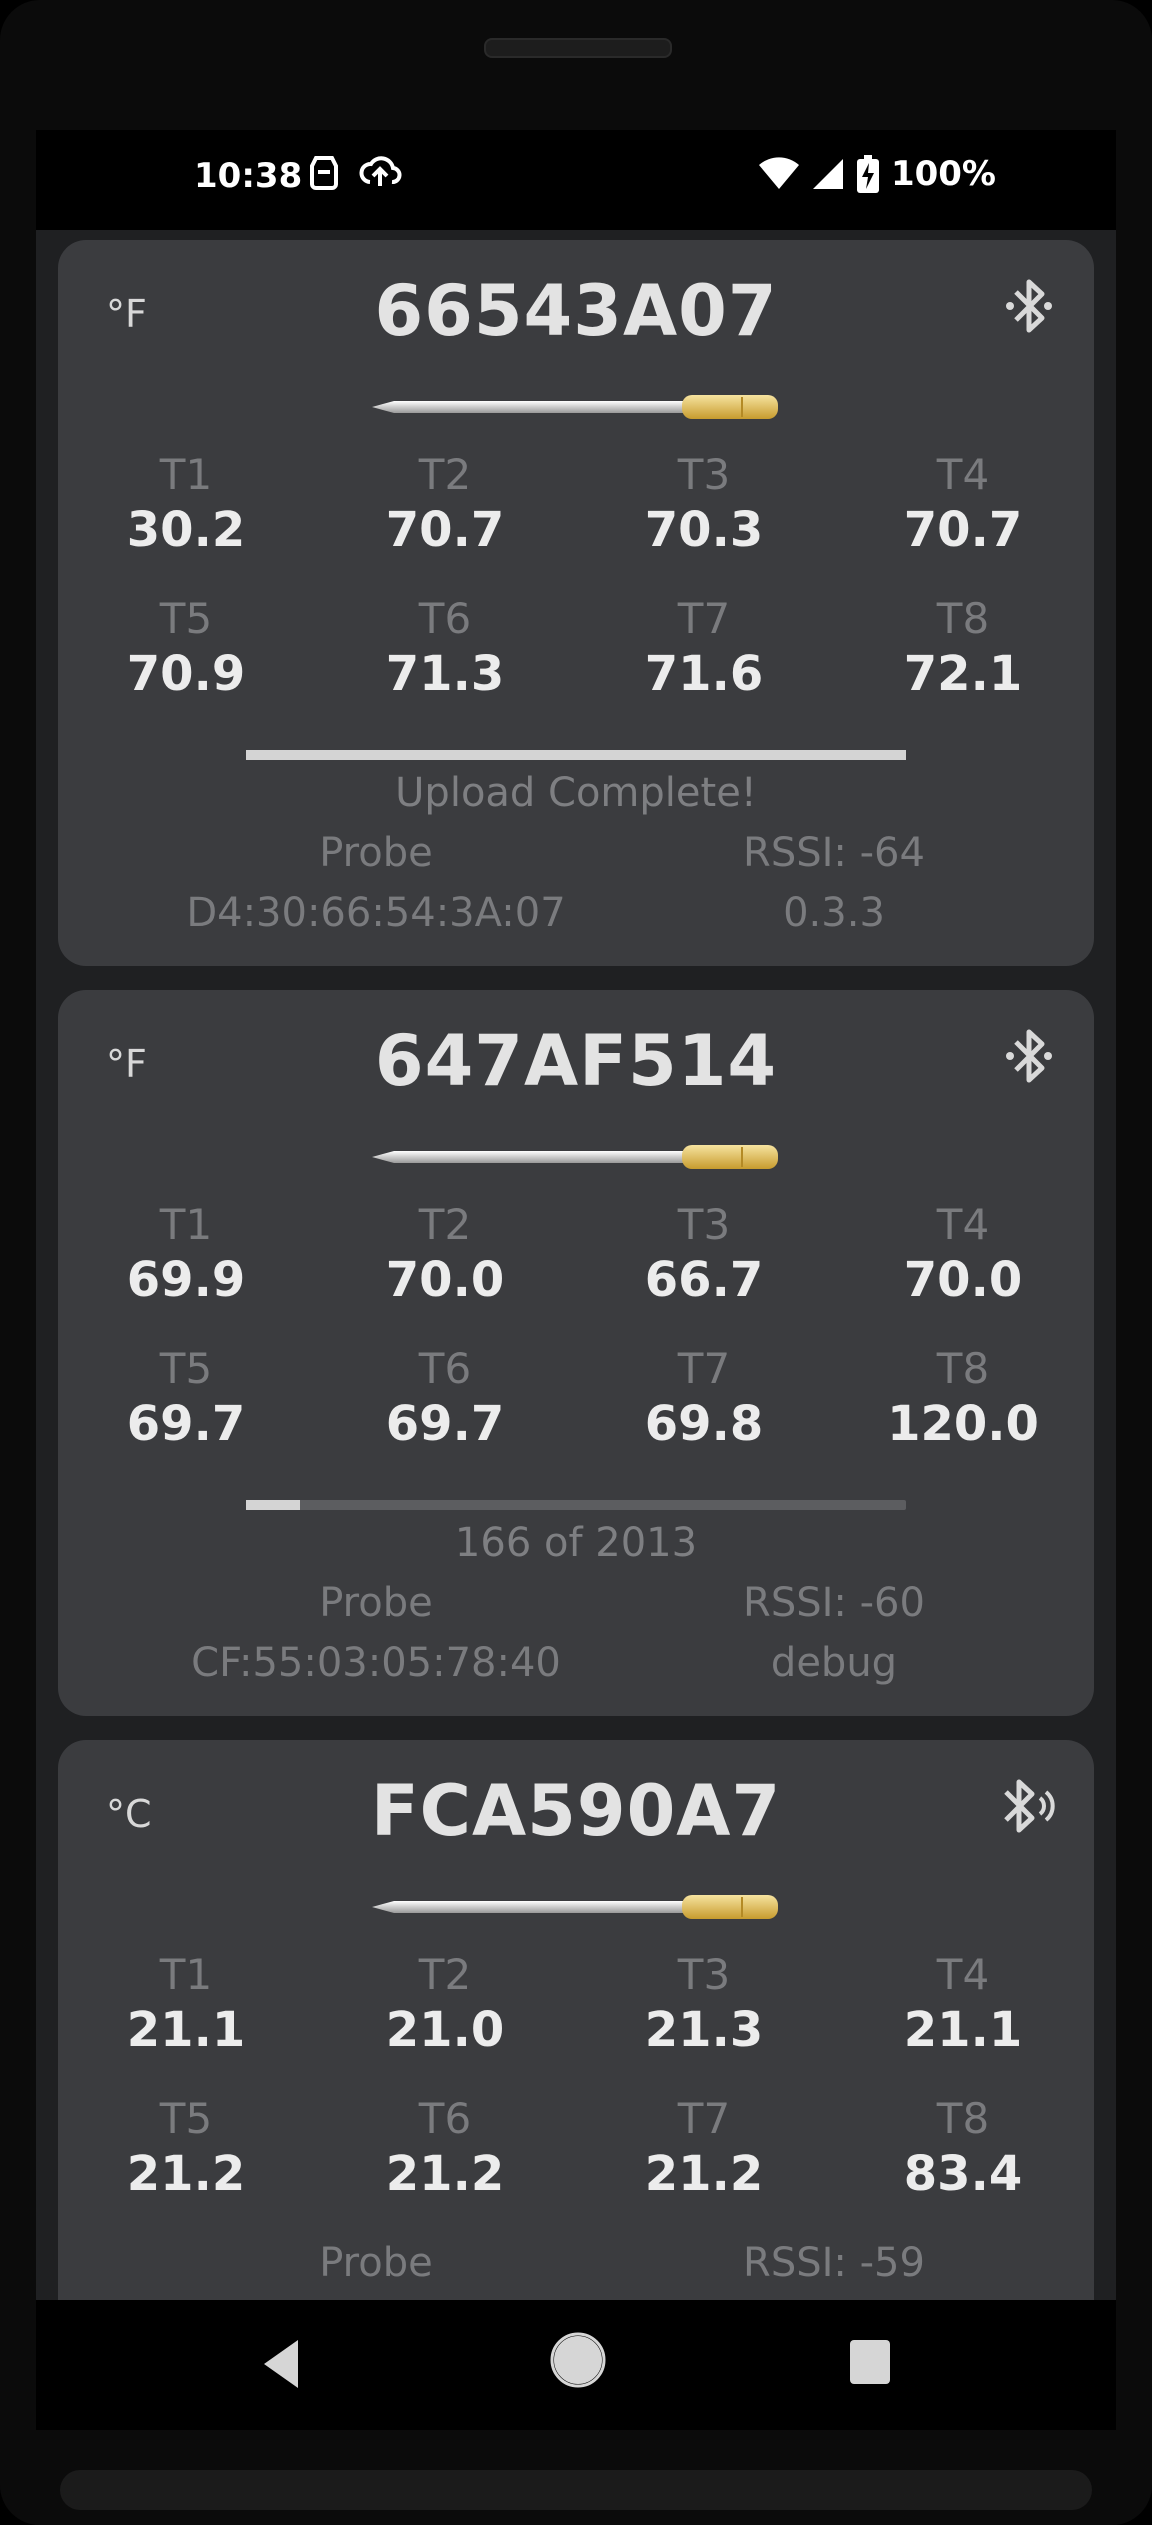  Describe the element at coordinates (867, 174) in the screenshot. I see `battery-charging-icon` at that location.